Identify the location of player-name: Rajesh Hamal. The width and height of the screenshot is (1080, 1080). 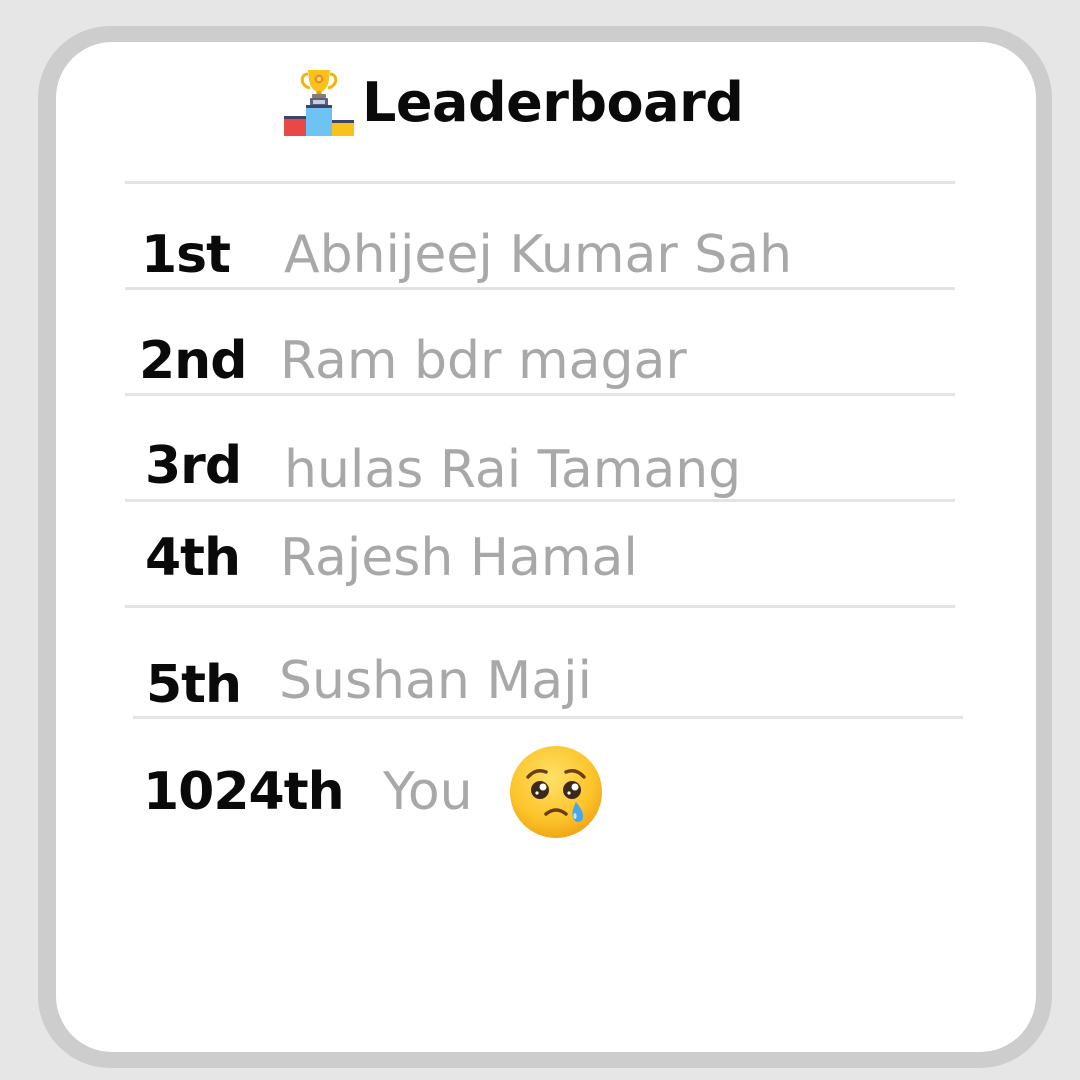
(459, 558).